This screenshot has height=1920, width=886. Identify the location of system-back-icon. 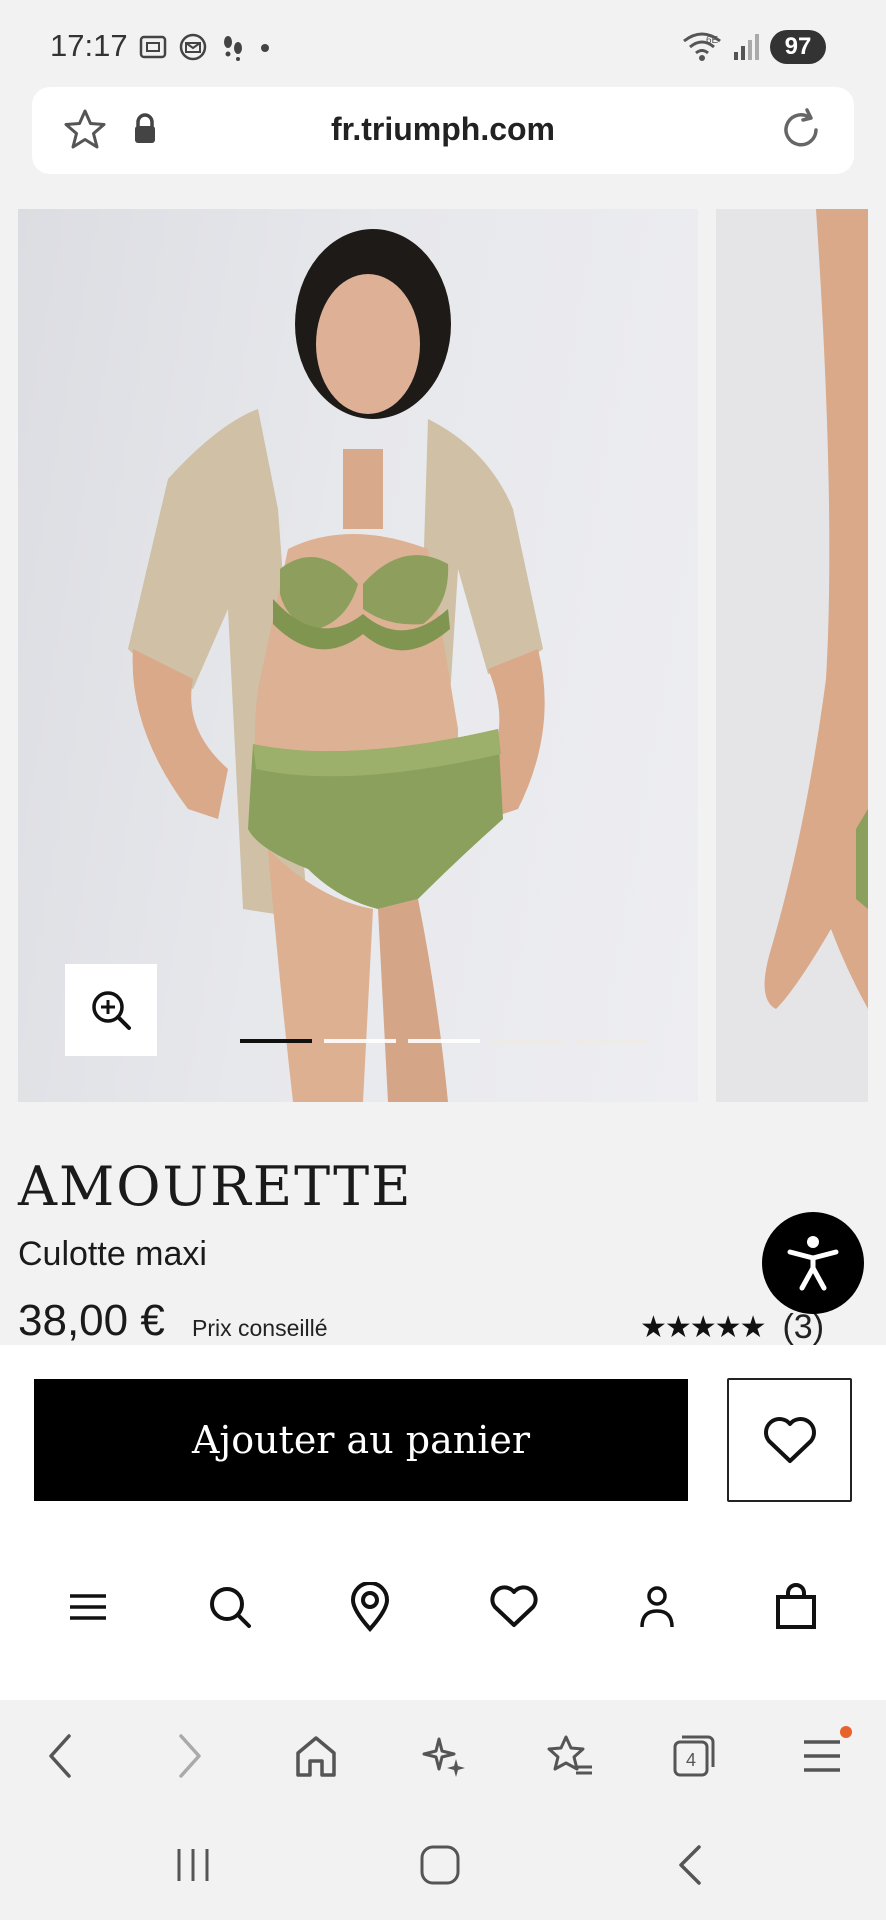
(690, 1865).